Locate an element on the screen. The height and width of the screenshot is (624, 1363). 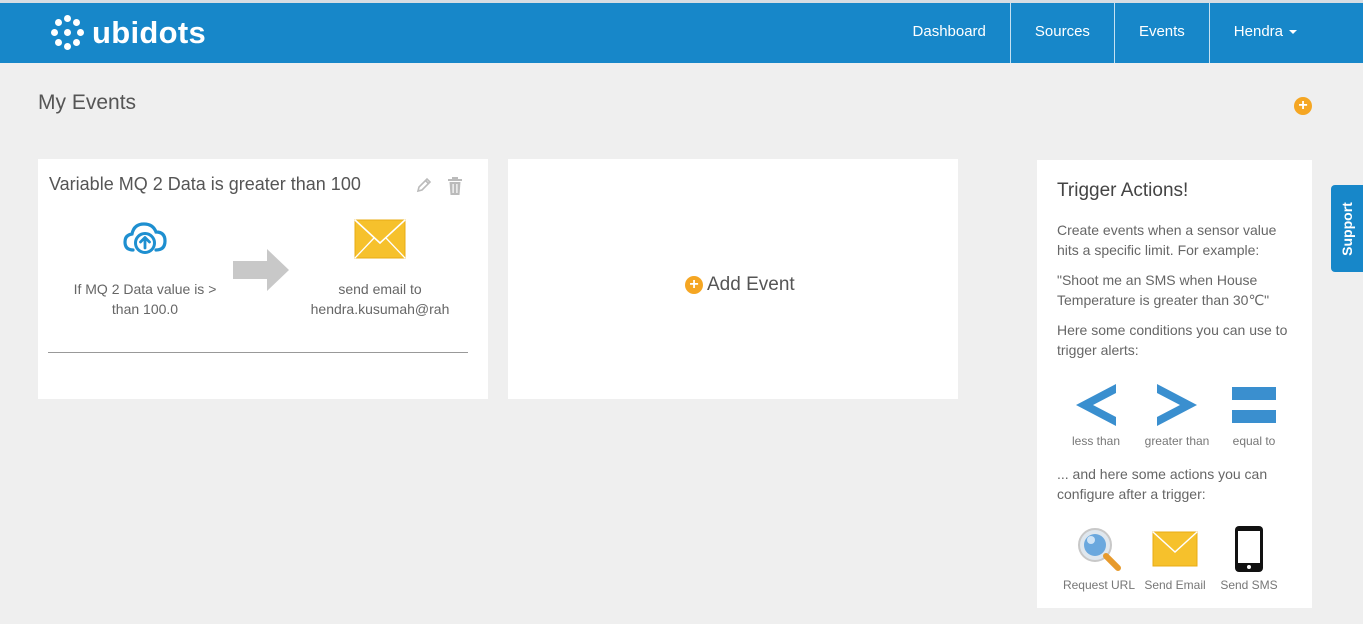
condition-greater-than: greater than is located at coordinates (1177, 415).